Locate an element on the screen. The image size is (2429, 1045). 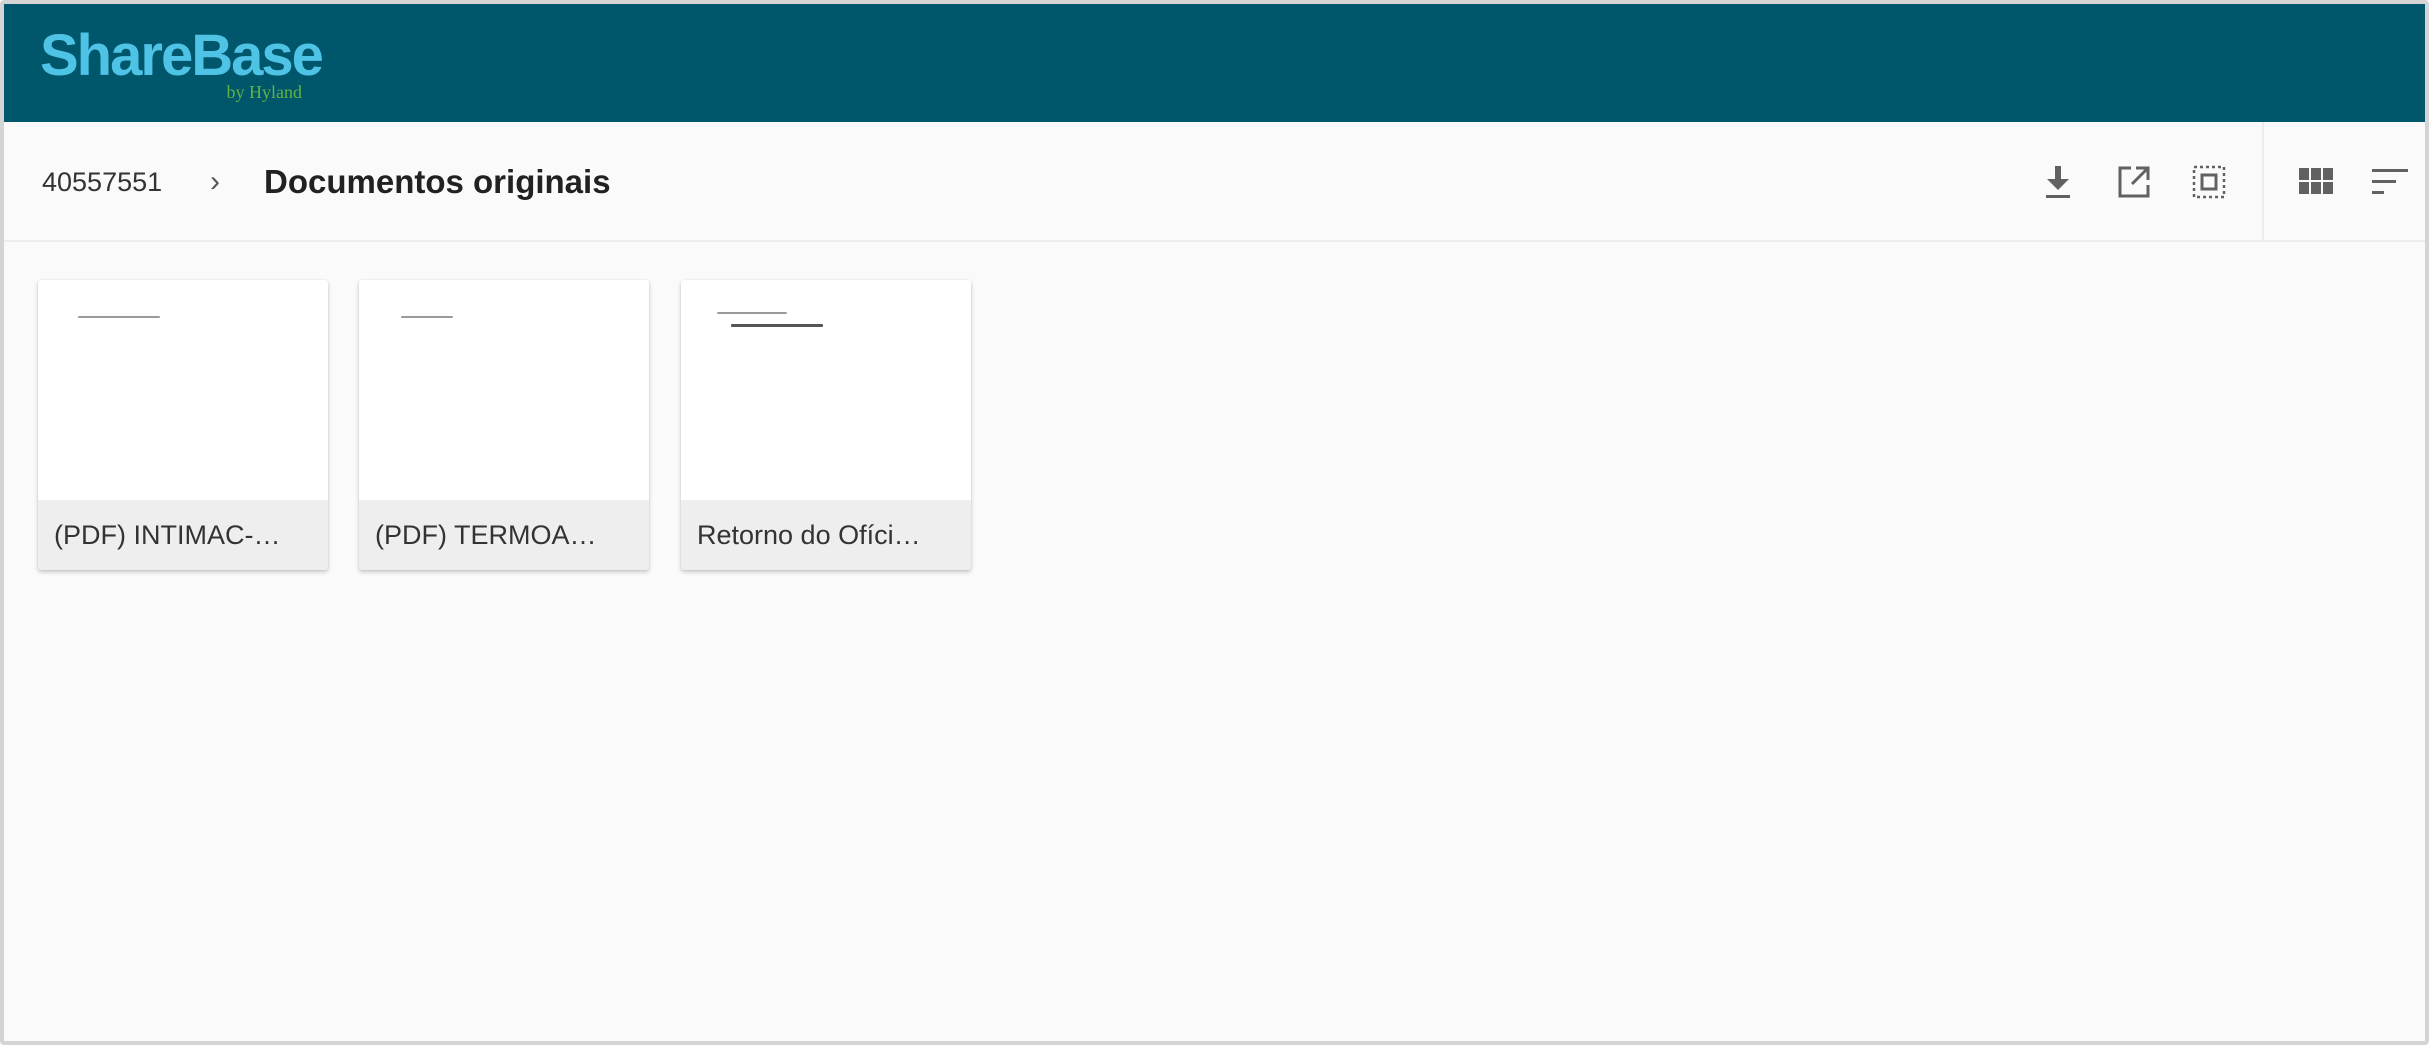
breadcrumb-root: 40557551 is located at coordinates (102, 182).